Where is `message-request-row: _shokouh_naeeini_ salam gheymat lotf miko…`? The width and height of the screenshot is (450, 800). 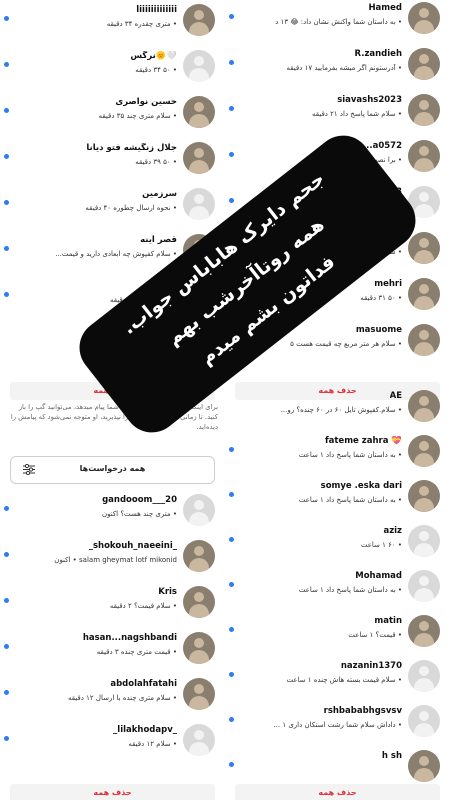
message-request-row: _shokouh_naeeini_ salam gheymat lotf miko… is located at coordinates (112, 556).